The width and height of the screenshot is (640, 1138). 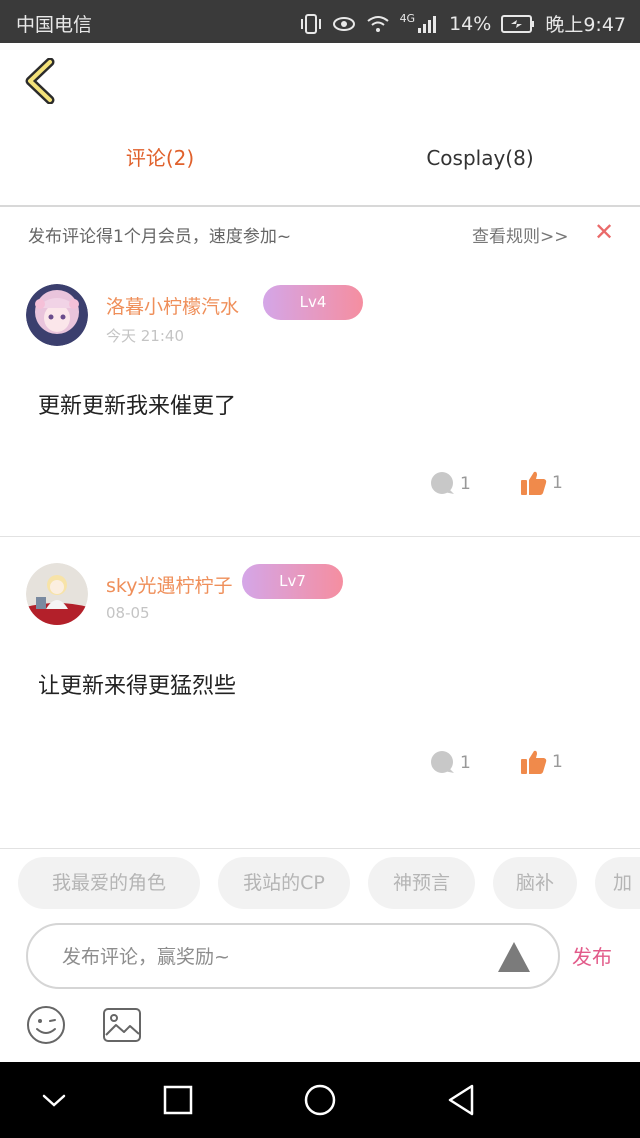 I want to click on home-icon, so click(x=320, y=1100).